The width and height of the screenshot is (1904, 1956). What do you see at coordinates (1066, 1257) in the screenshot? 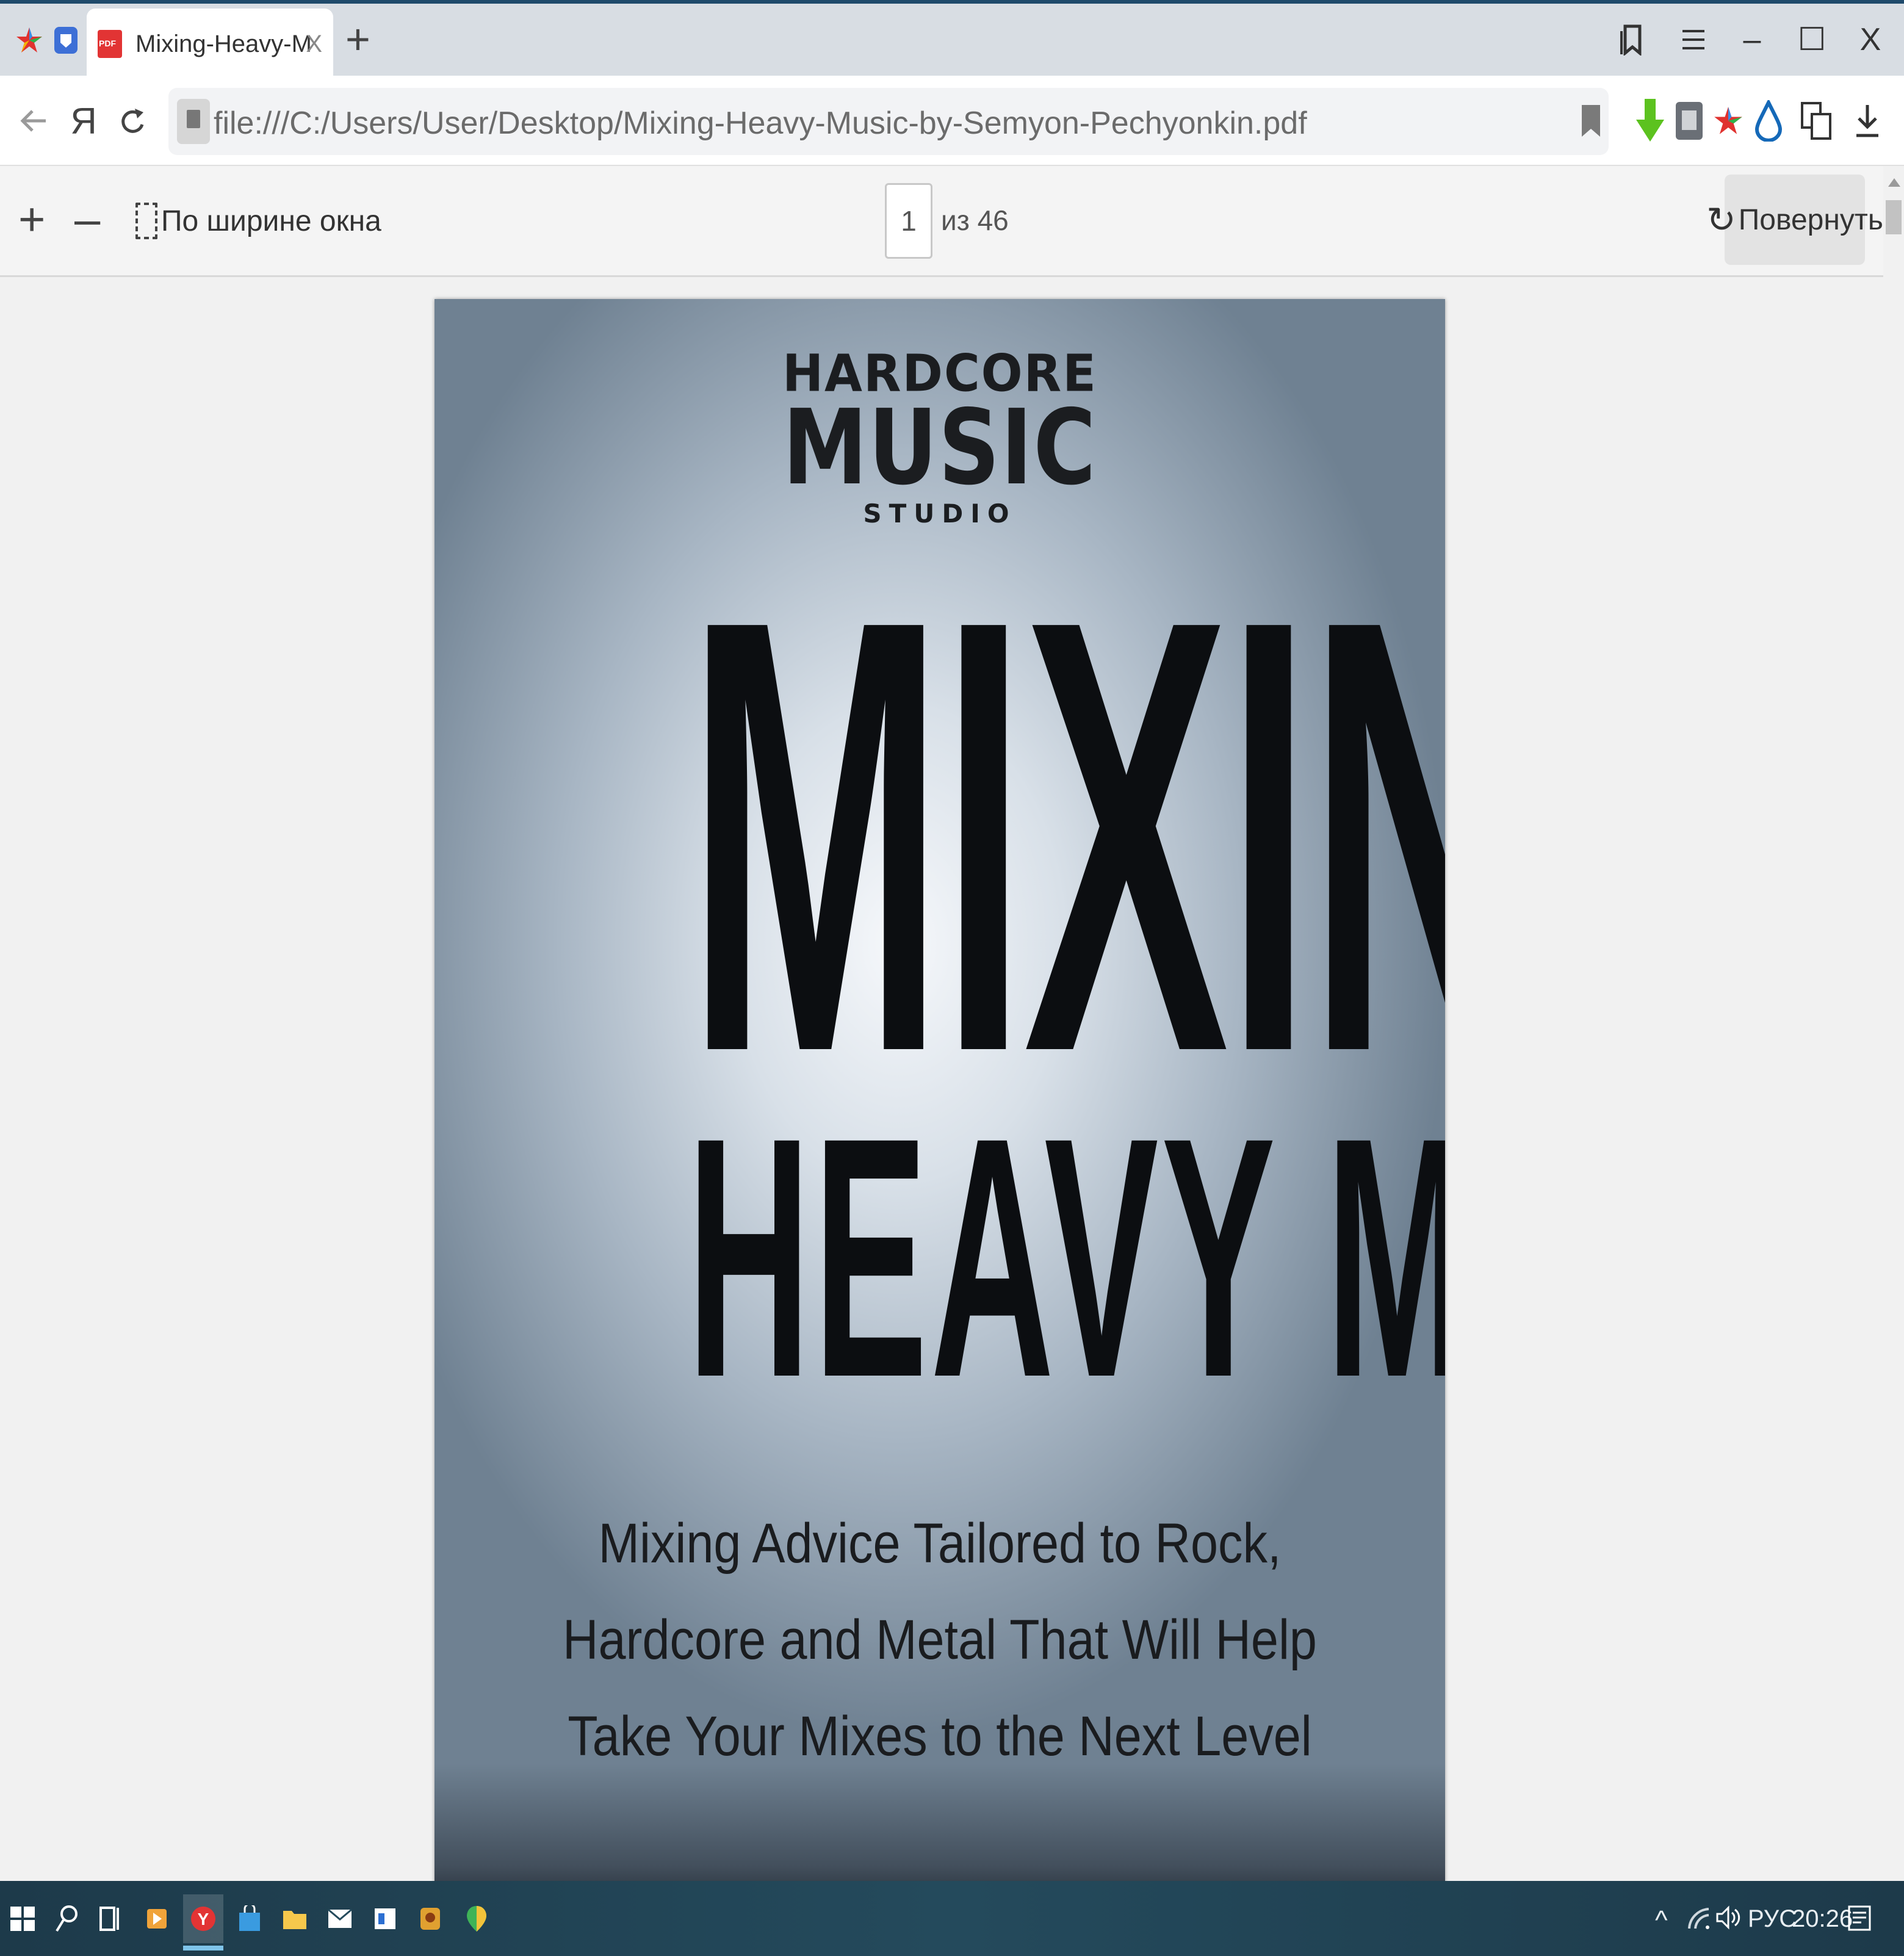
I see `cover-title-line-2: HEAVY MUSIC` at bounding box center [1066, 1257].